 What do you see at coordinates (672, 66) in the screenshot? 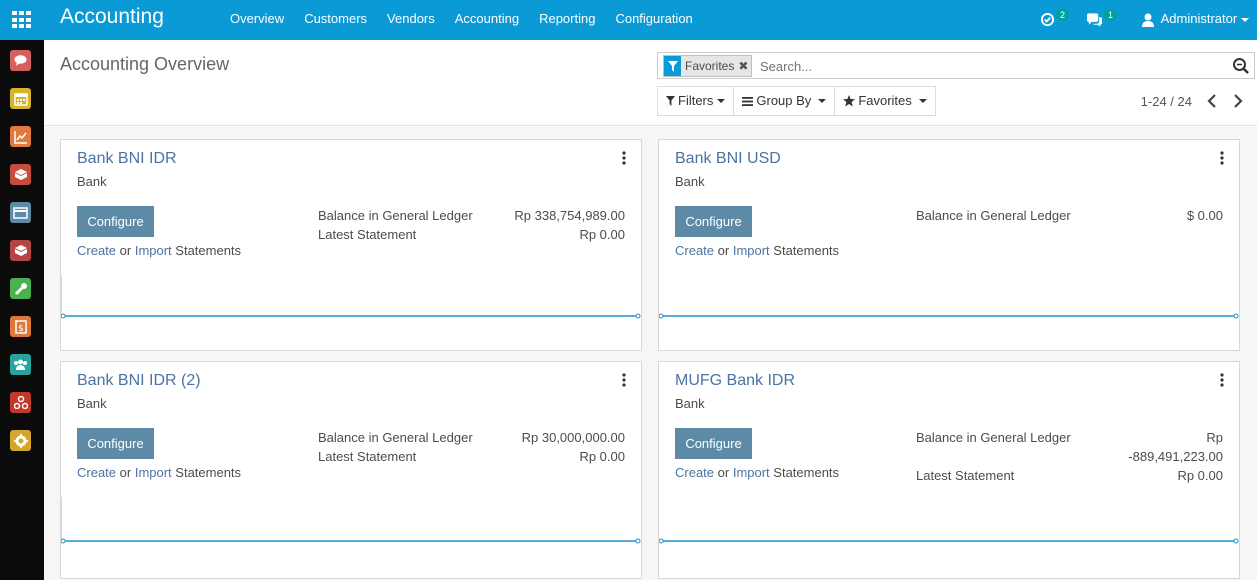
I see `filter-funnel-icon` at bounding box center [672, 66].